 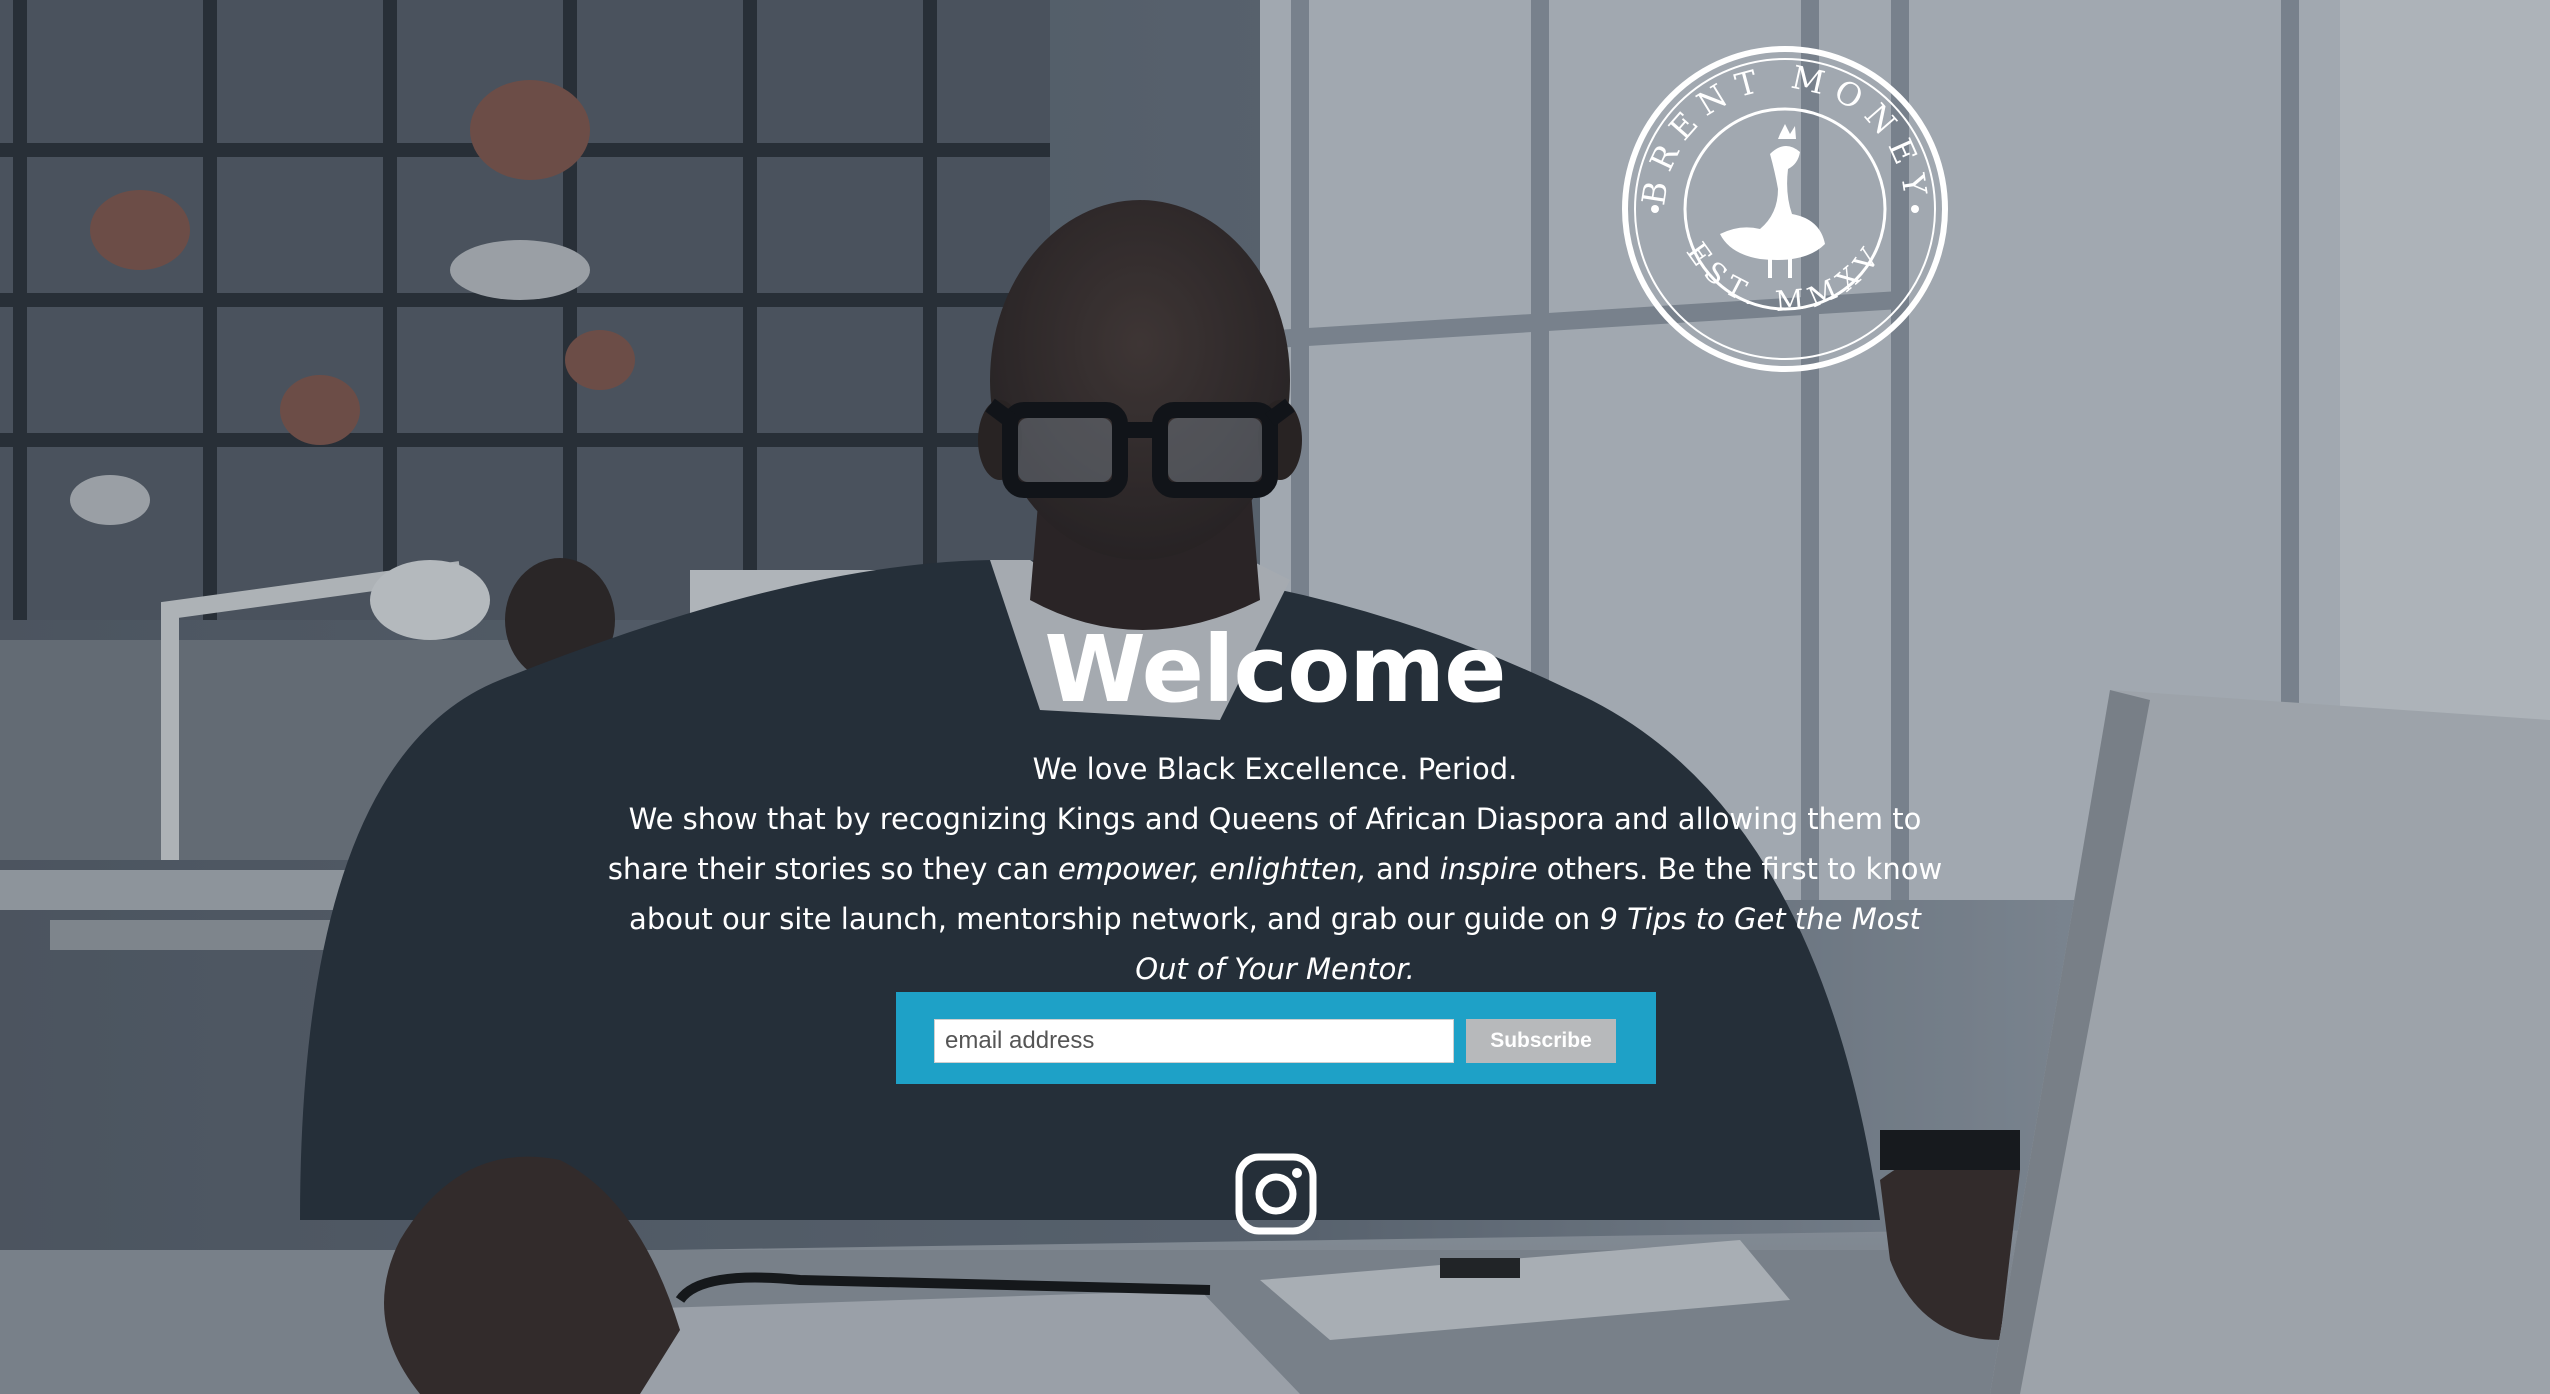 I want to click on description-emphasis-1: empower, enlightten,, so click(x=1212, y=869).